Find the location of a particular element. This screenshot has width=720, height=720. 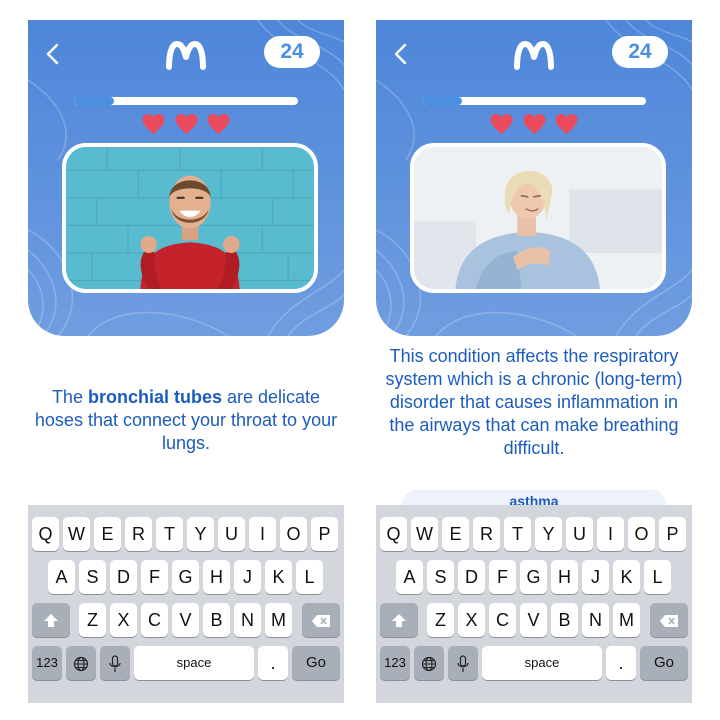

keyboard-row-3: Z X C V B N M is located at coordinates (186, 620).